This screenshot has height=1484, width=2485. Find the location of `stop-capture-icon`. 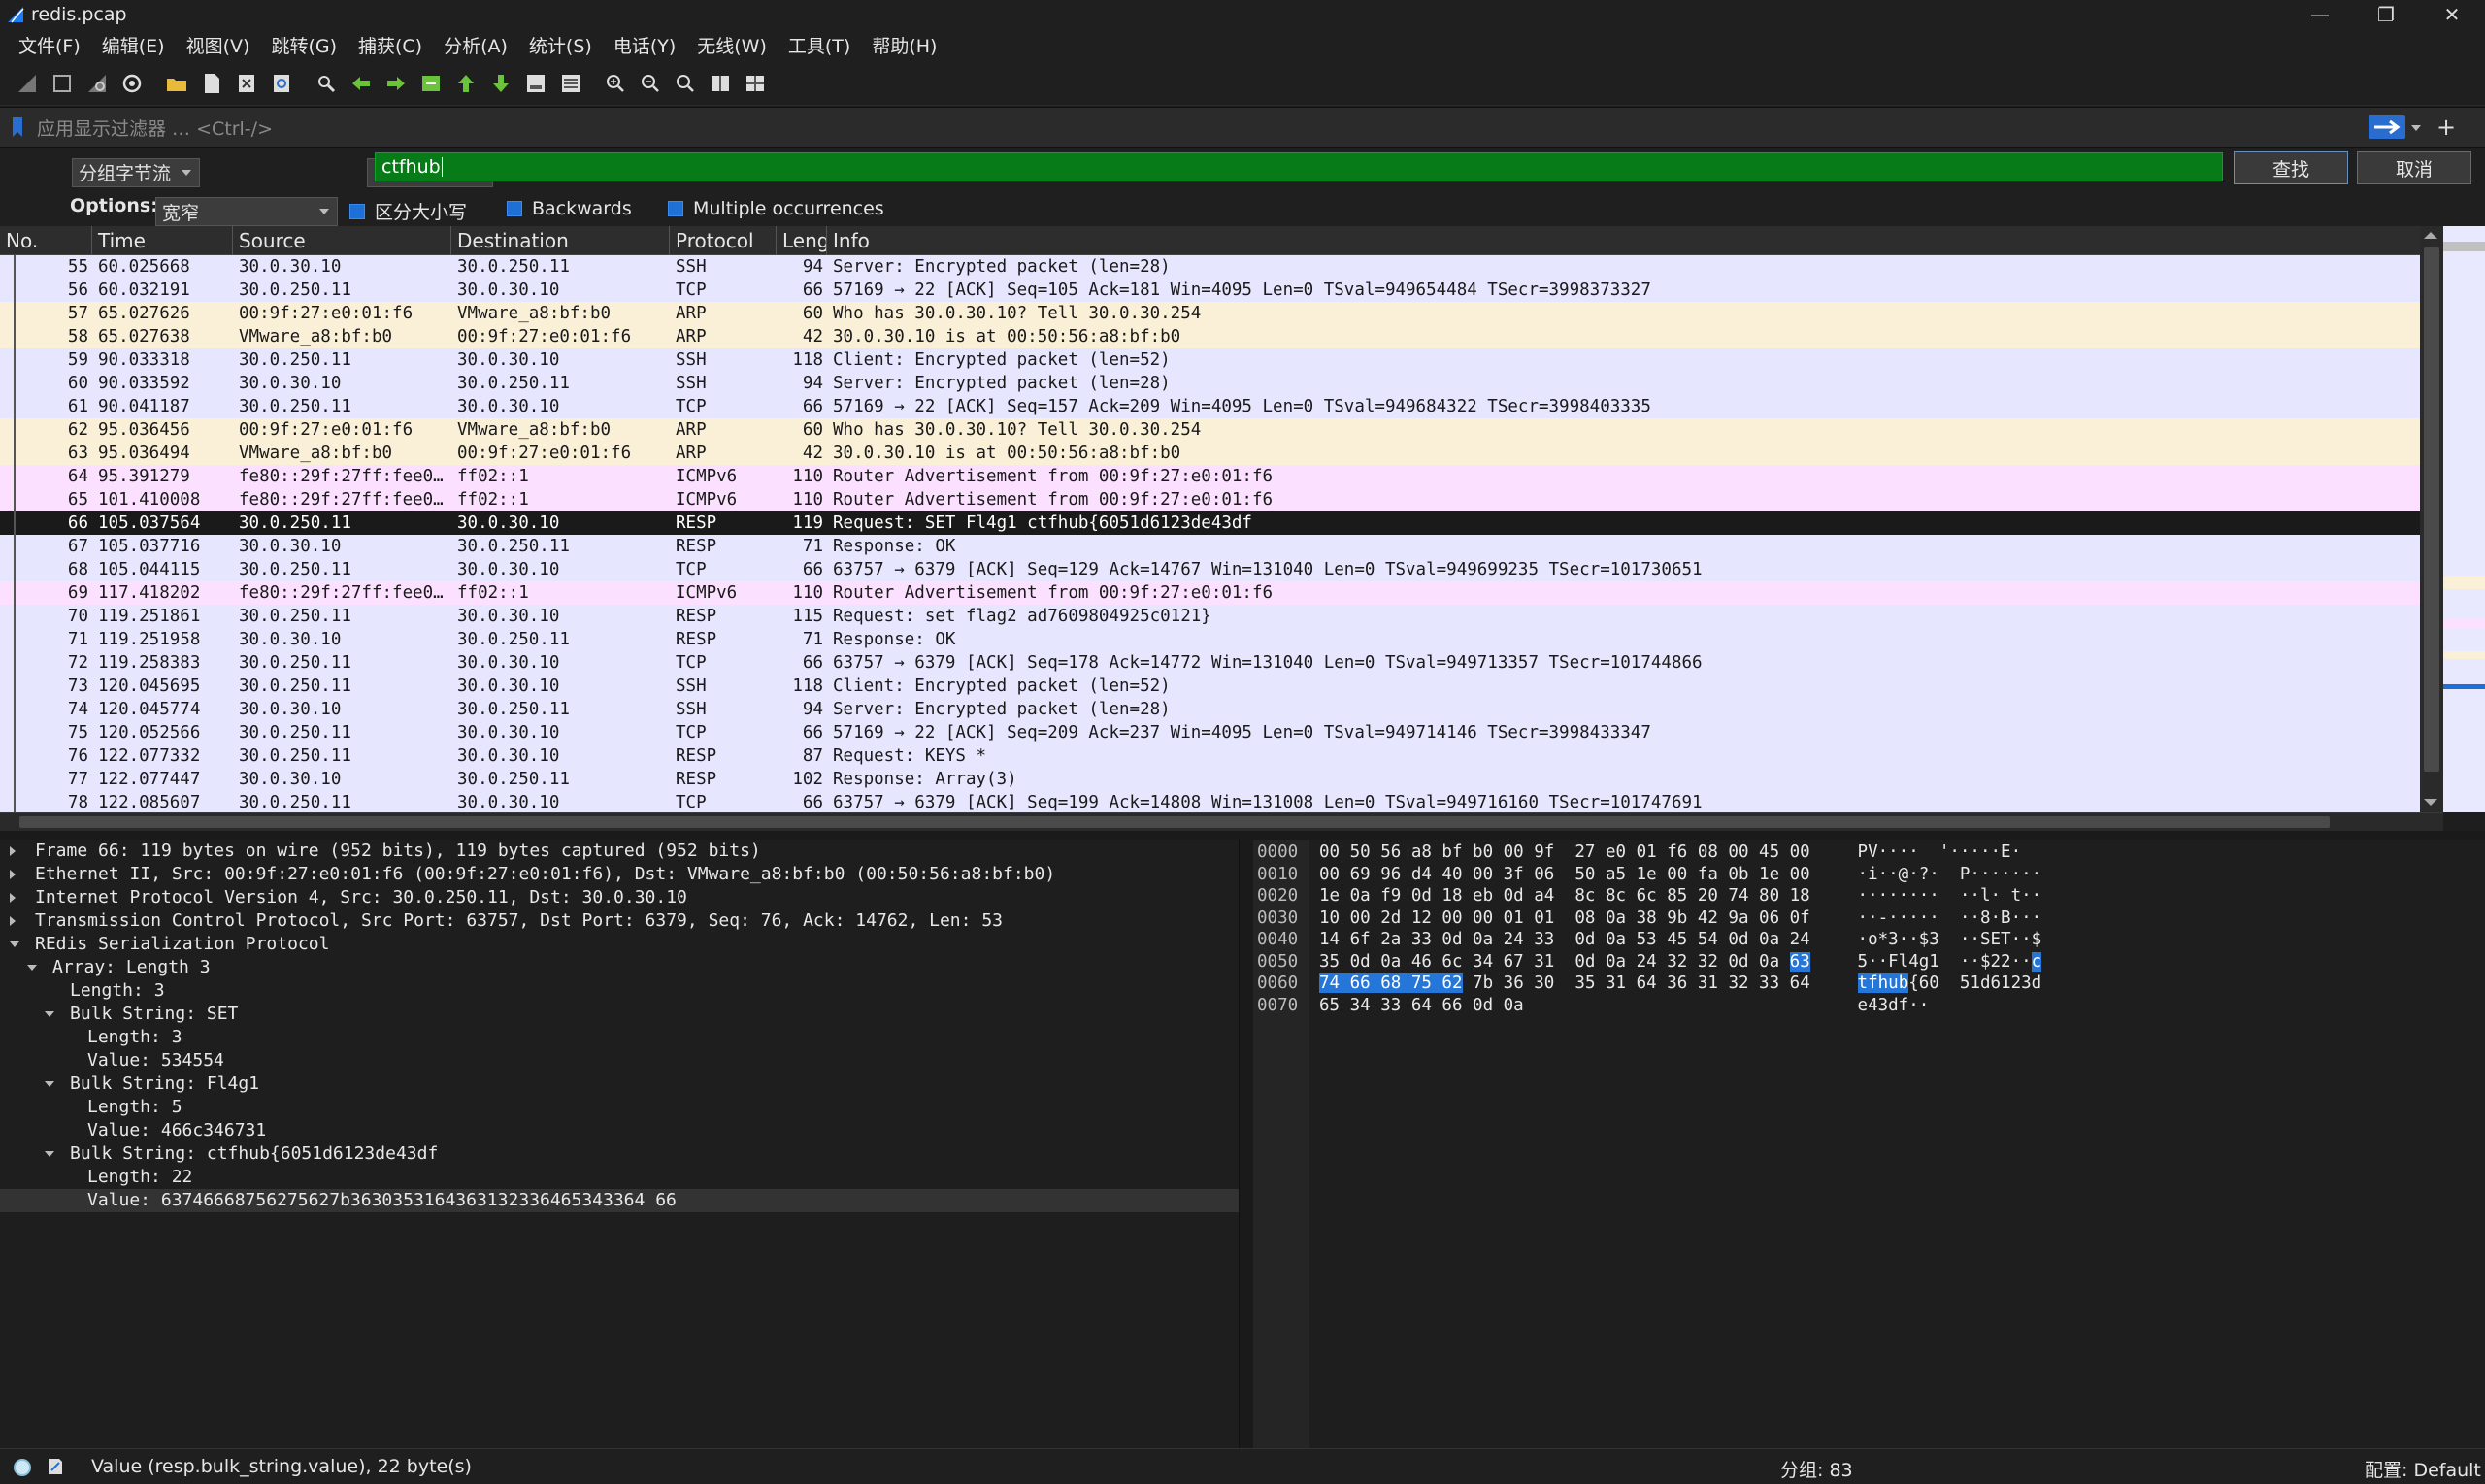

stop-capture-icon is located at coordinates (63, 83).